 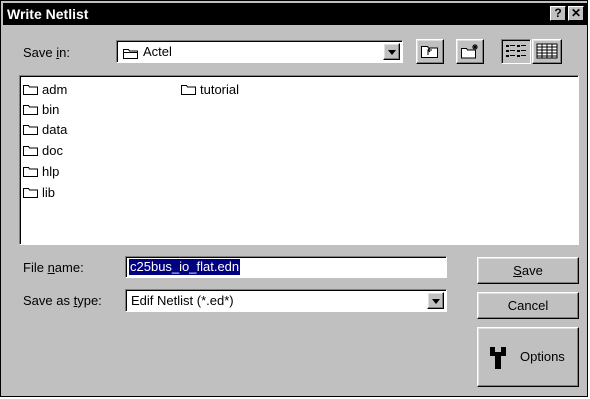 I want to click on save-as-type-select: Edif Netlist (*.ed*), so click(x=286, y=300).